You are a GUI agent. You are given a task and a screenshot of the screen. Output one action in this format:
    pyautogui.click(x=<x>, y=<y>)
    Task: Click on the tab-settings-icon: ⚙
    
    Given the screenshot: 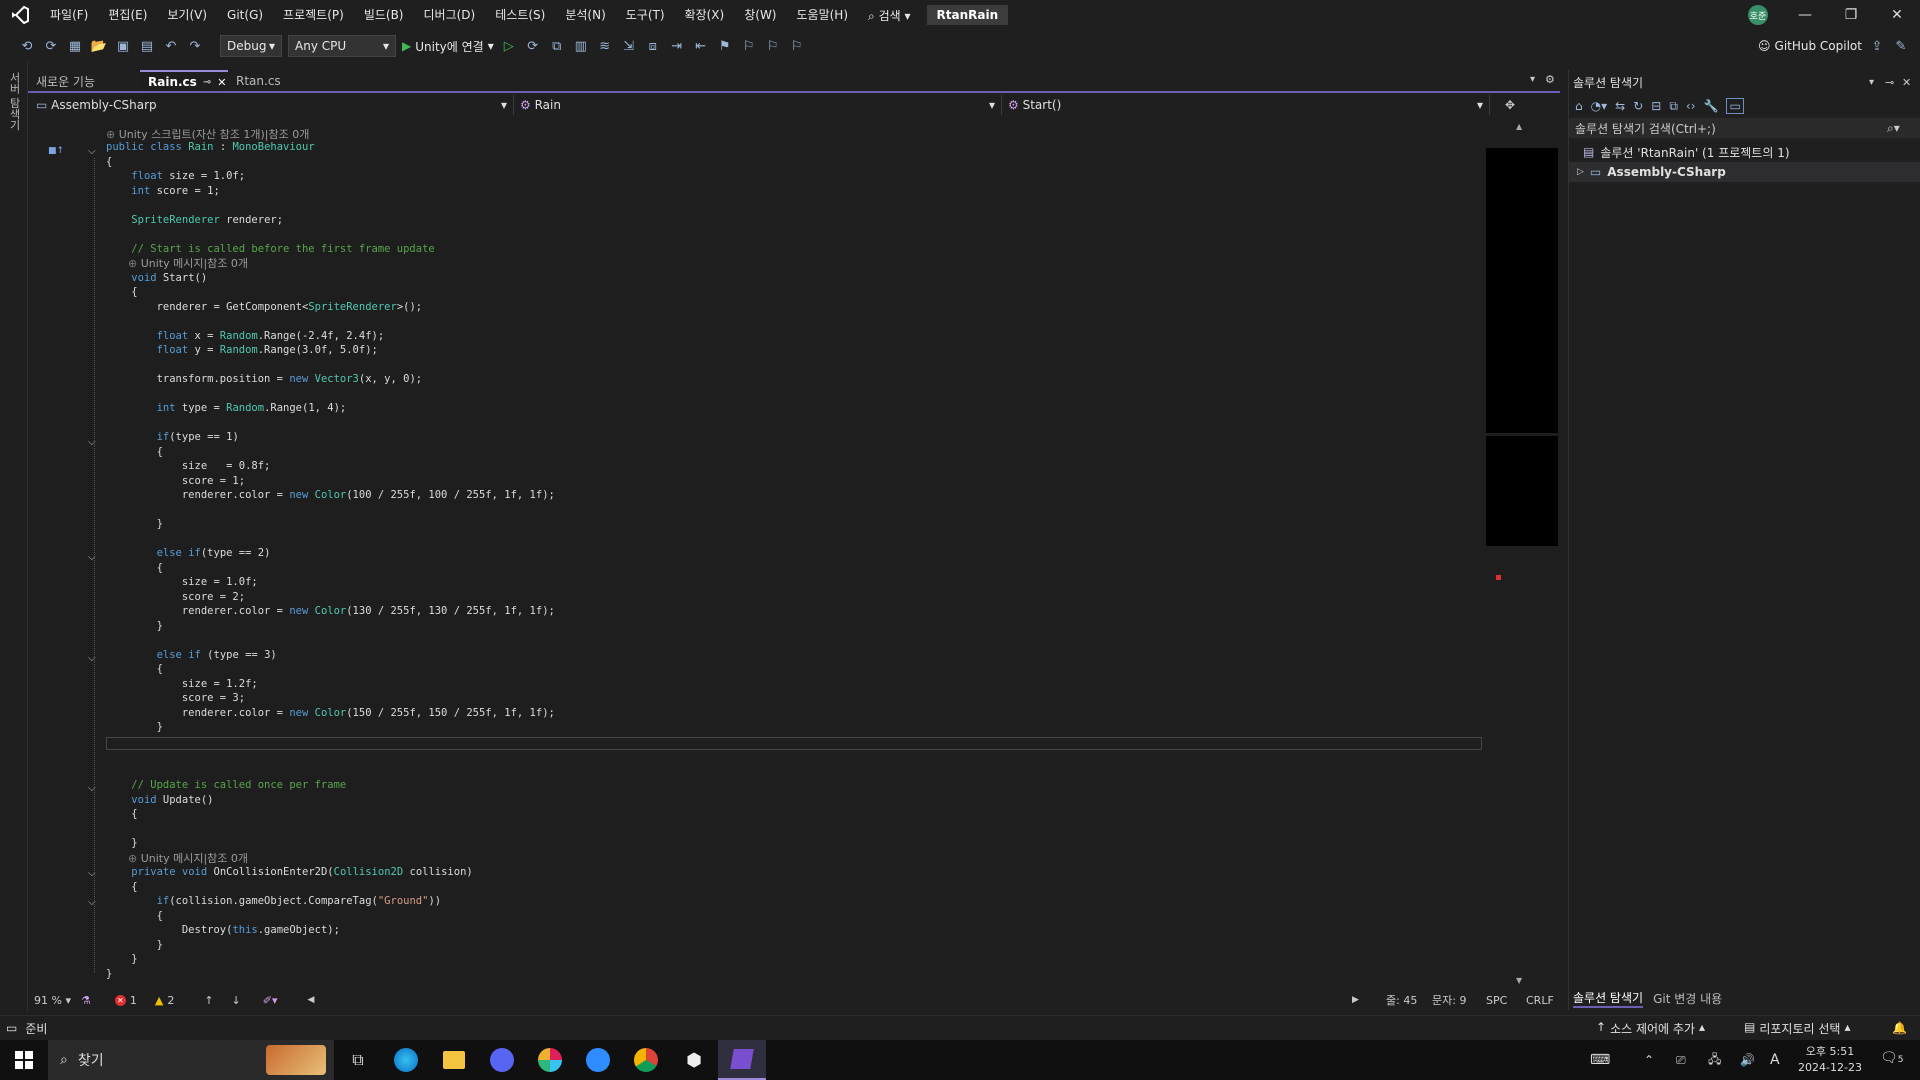 What is the action you would take?
    pyautogui.click(x=1550, y=79)
    